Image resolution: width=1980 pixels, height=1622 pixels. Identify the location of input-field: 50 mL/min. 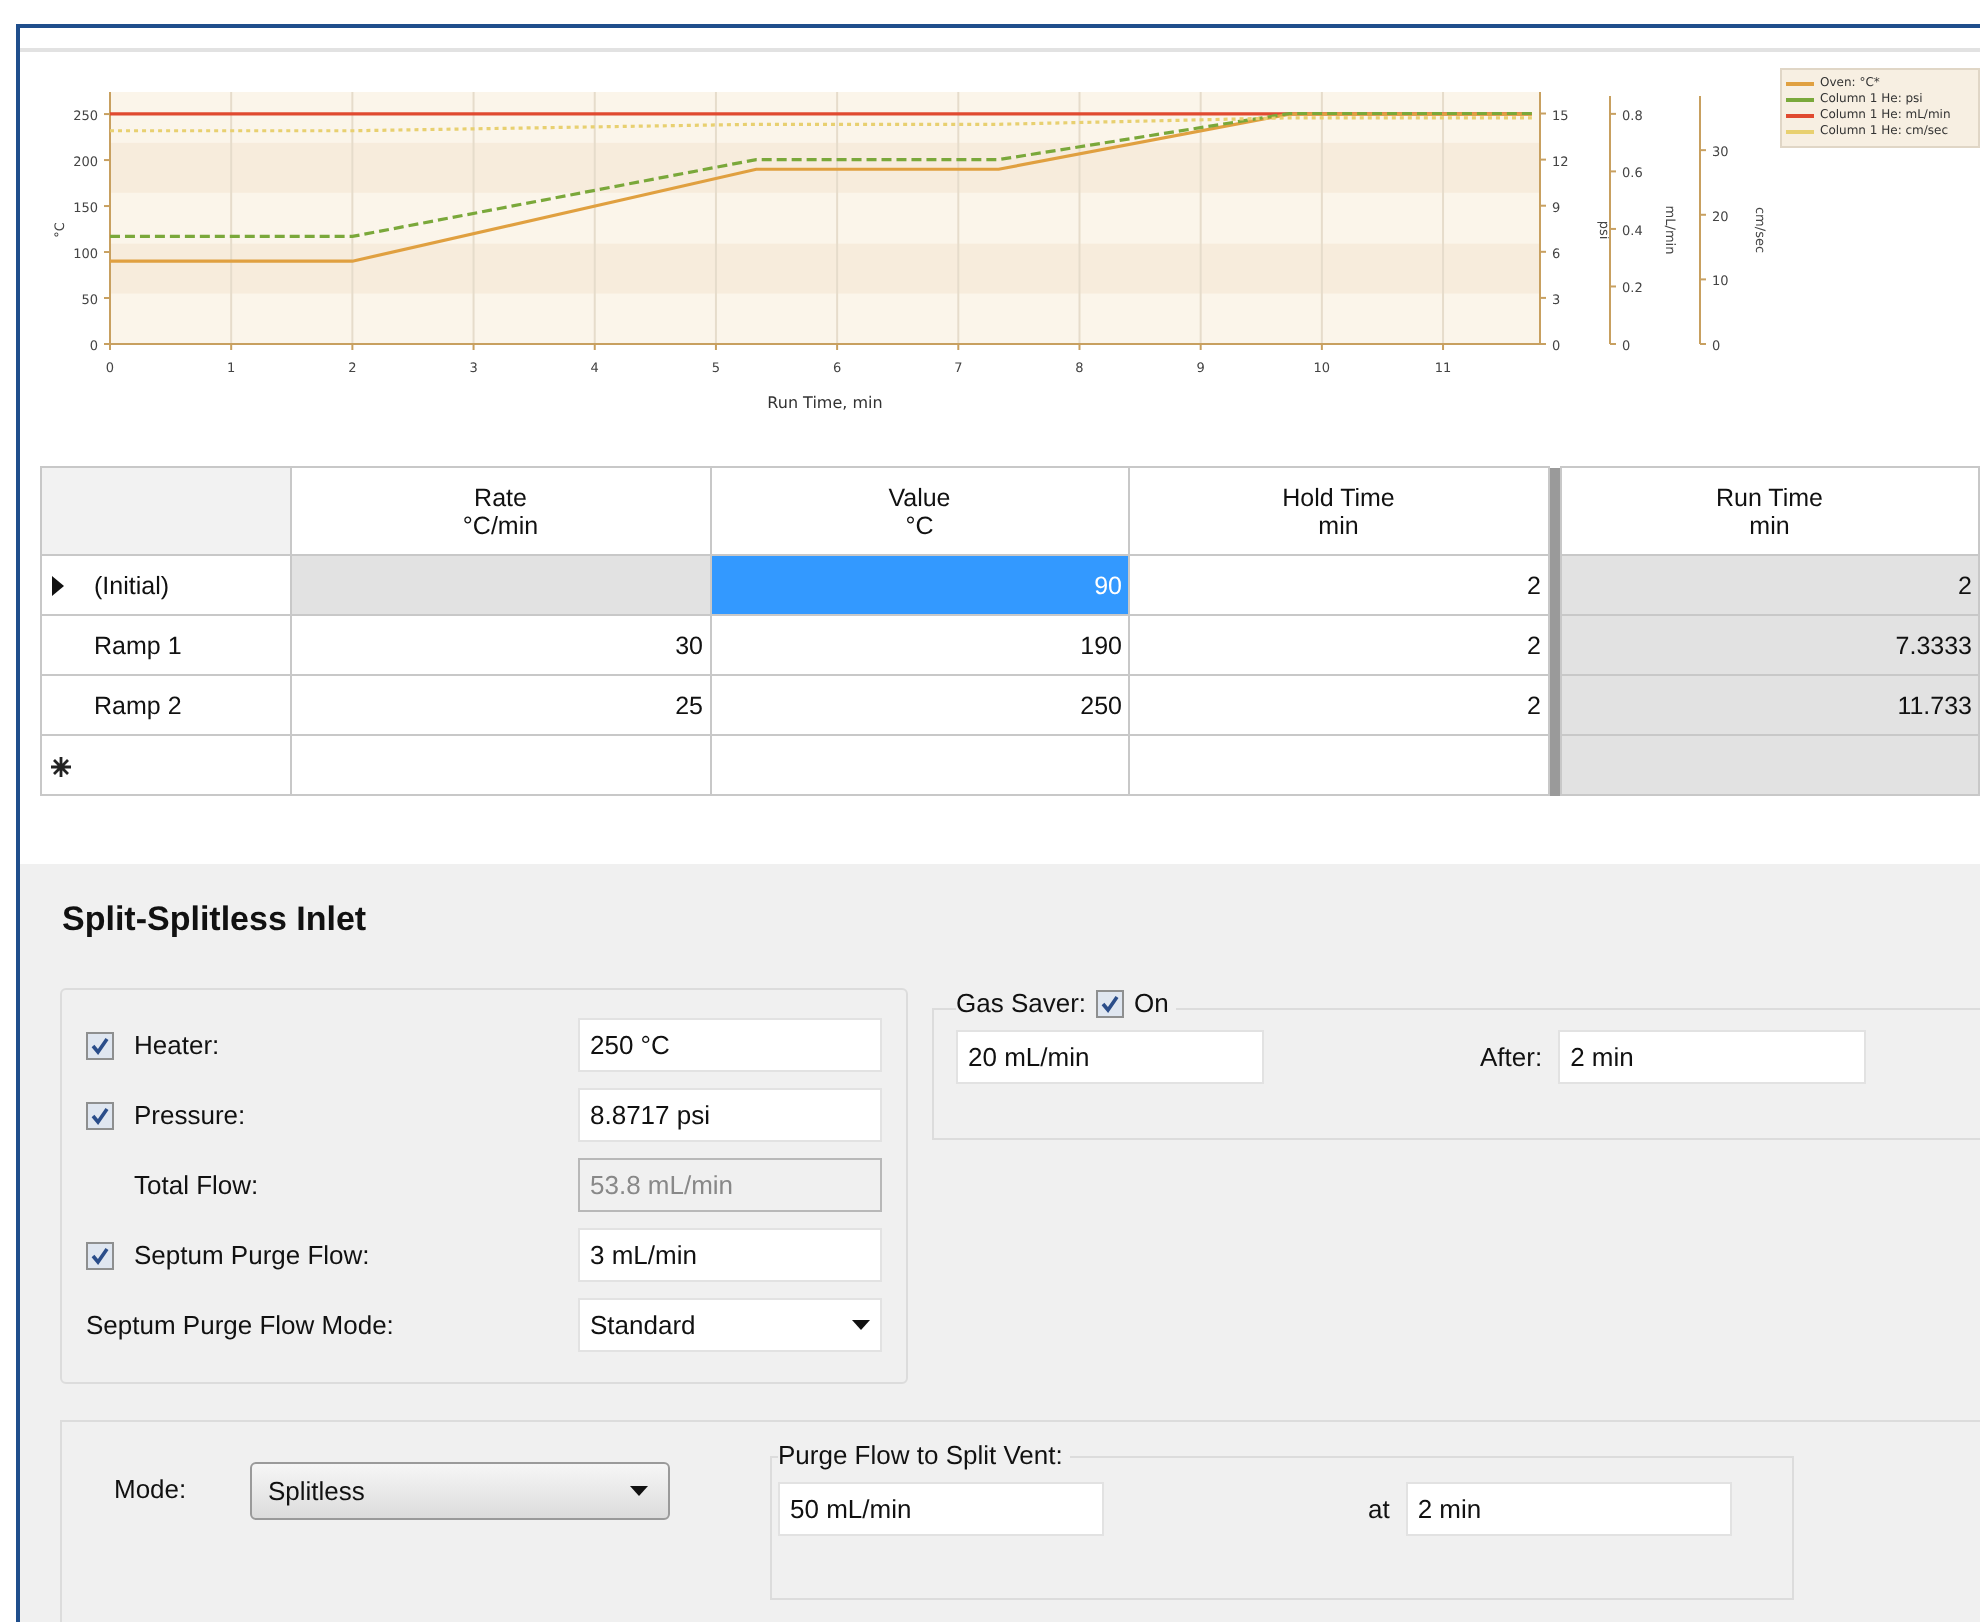
(941, 1509).